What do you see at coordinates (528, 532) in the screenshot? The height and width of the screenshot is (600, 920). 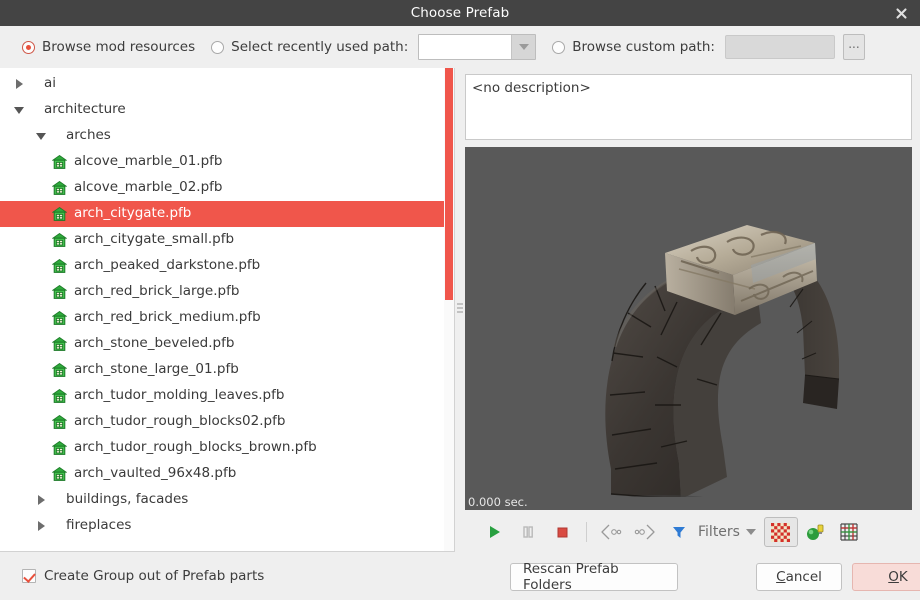 I see `pause-icon` at bounding box center [528, 532].